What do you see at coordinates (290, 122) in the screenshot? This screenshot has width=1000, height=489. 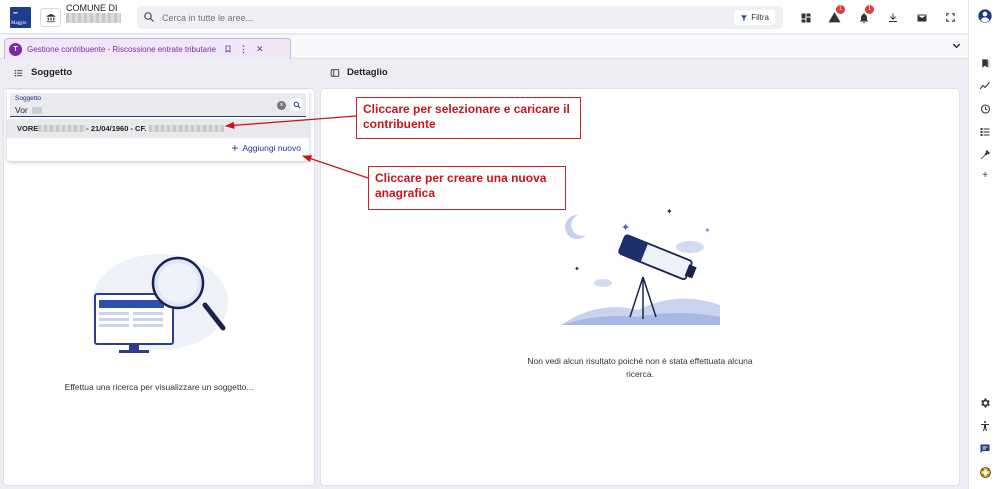 I see `arrow-to-result` at bounding box center [290, 122].